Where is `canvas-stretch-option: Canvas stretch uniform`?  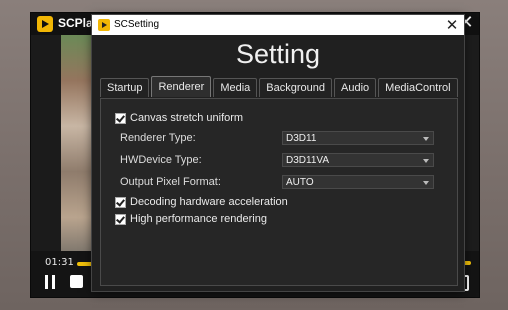
canvas-stretch-option: Canvas stretch uniform is located at coordinates (179, 118).